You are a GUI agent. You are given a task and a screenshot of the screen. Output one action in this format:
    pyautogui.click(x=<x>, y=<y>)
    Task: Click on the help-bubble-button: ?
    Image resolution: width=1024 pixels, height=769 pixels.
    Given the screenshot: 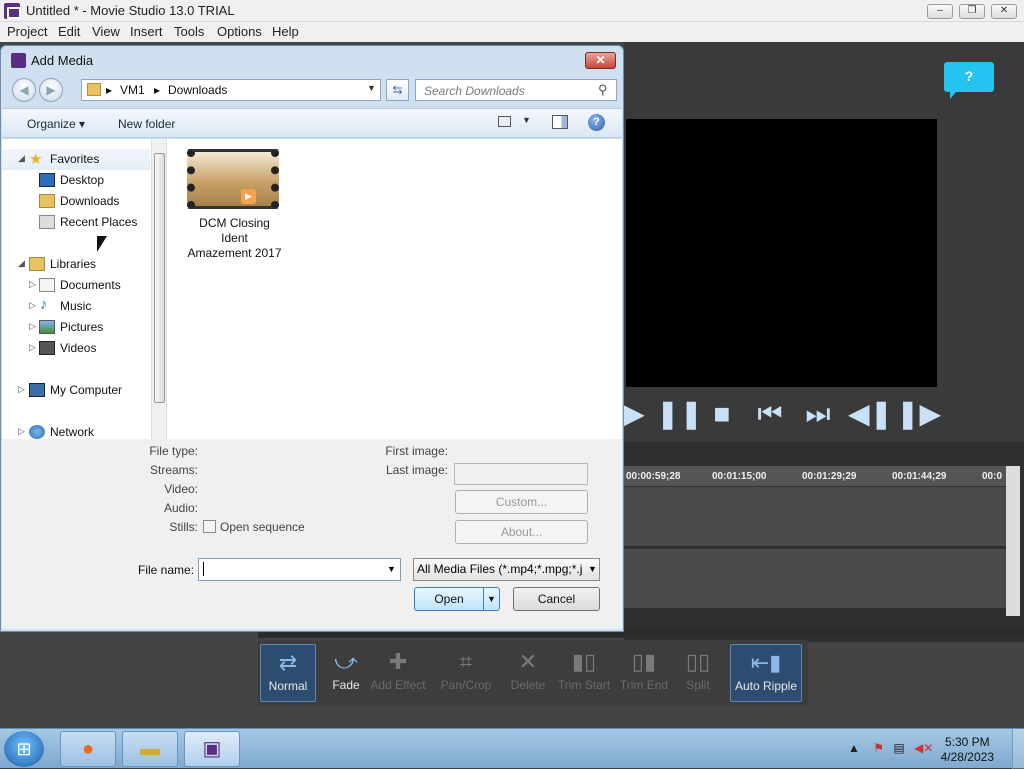 What is the action you would take?
    pyautogui.click(x=969, y=80)
    